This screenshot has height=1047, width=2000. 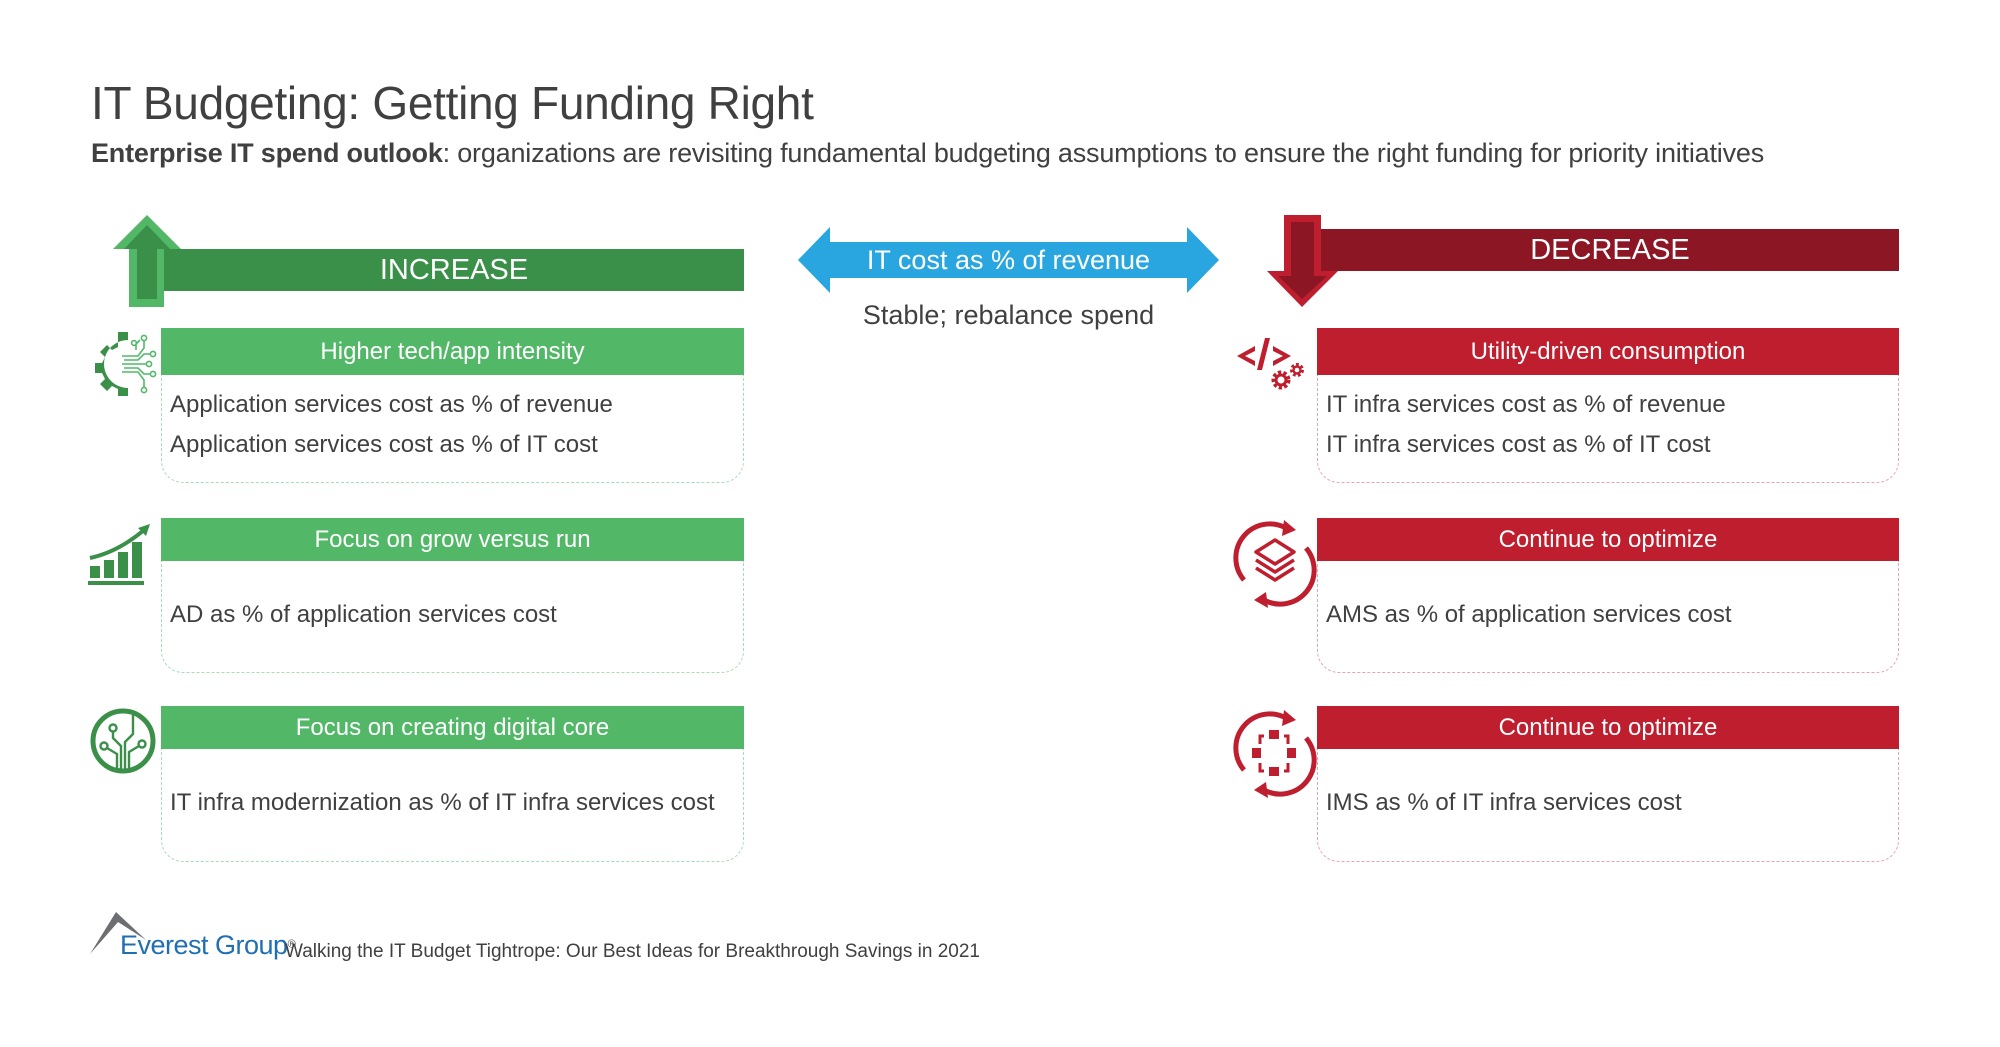 What do you see at coordinates (126, 364) in the screenshot?
I see `gear-circuit-icon` at bounding box center [126, 364].